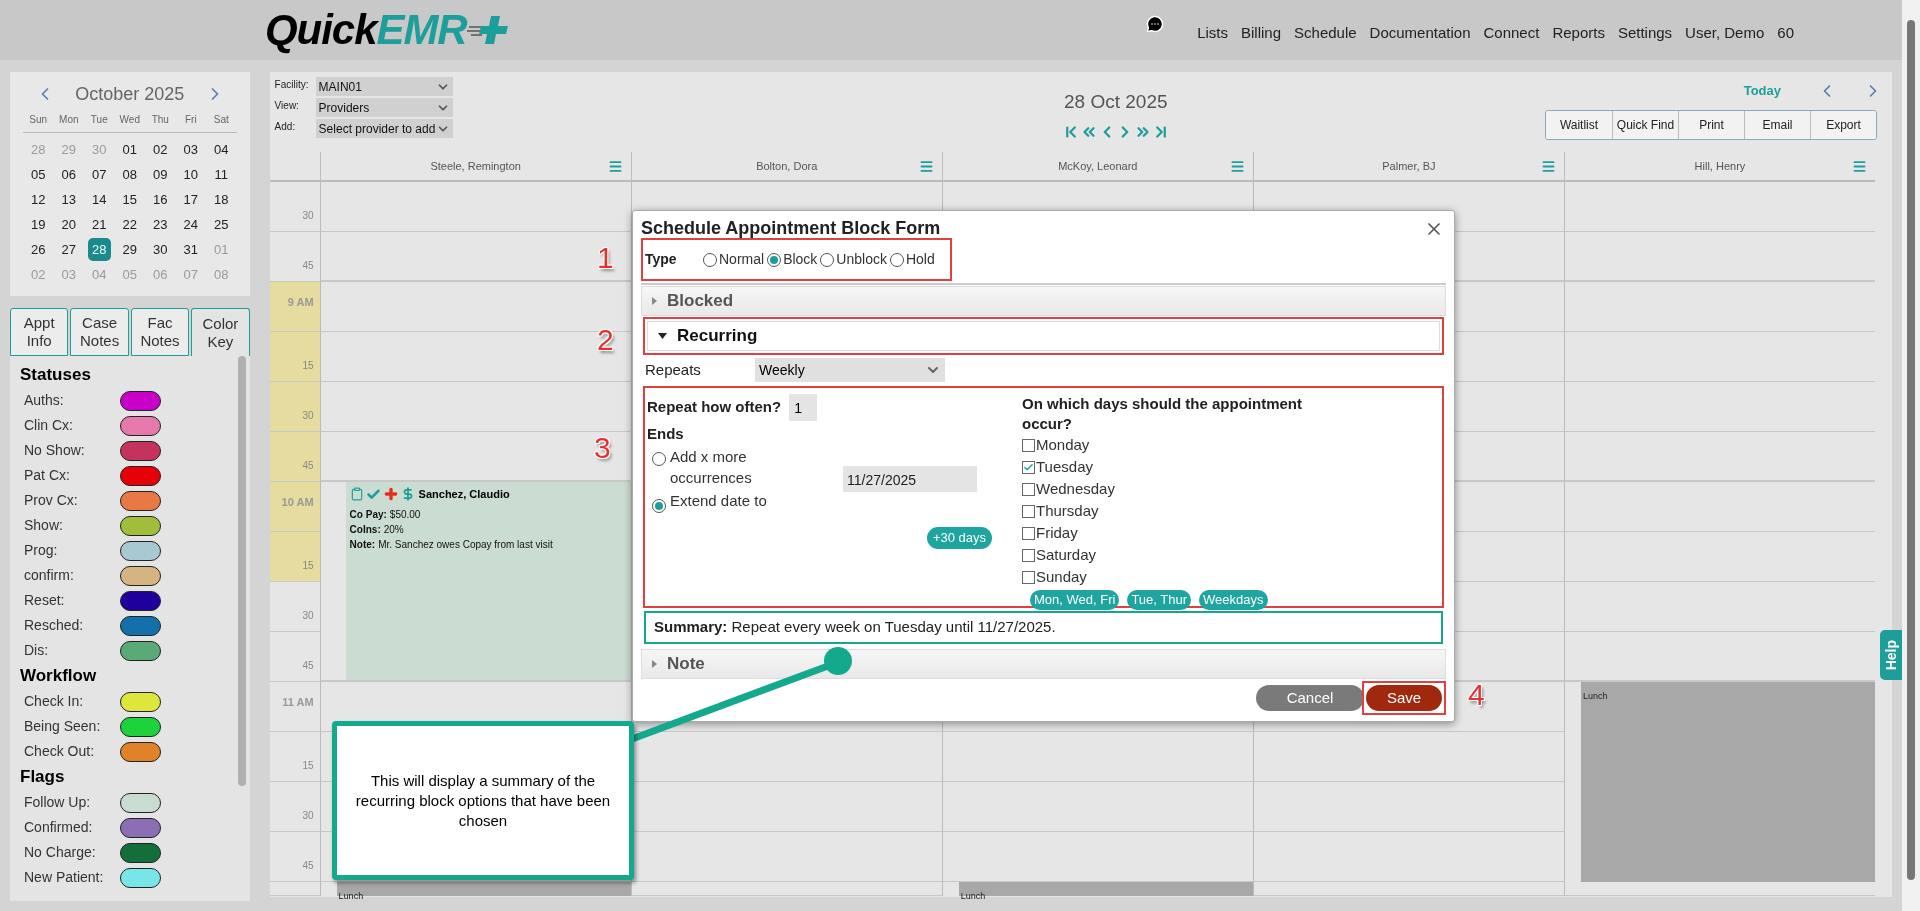  Describe the element at coordinates (910, 478) in the screenshot. I see `end-date-field: 11/27/2025` at that location.